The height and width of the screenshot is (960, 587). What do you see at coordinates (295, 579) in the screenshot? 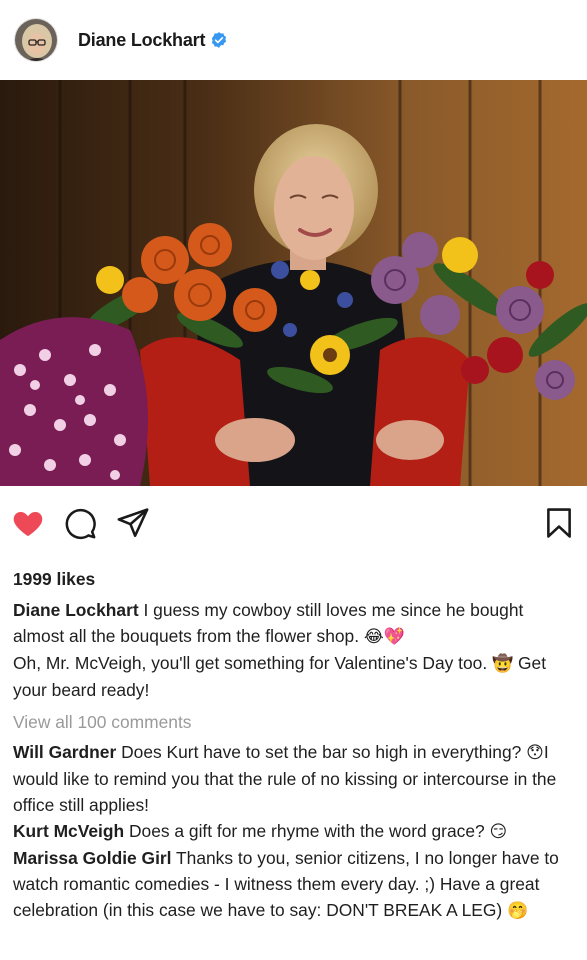
I see `likes-count: 1999 likes` at bounding box center [295, 579].